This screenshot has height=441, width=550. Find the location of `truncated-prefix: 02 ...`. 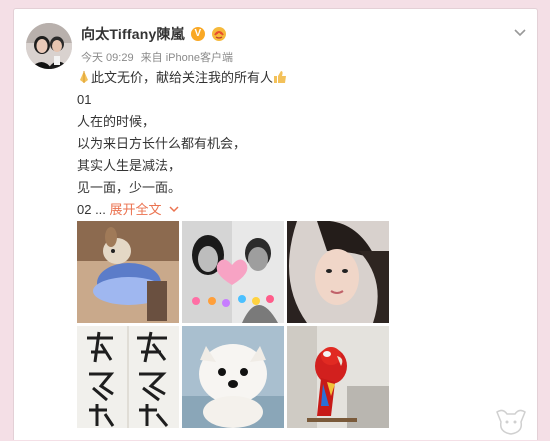

truncated-prefix: 02 ... is located at coordinates (91, 209).